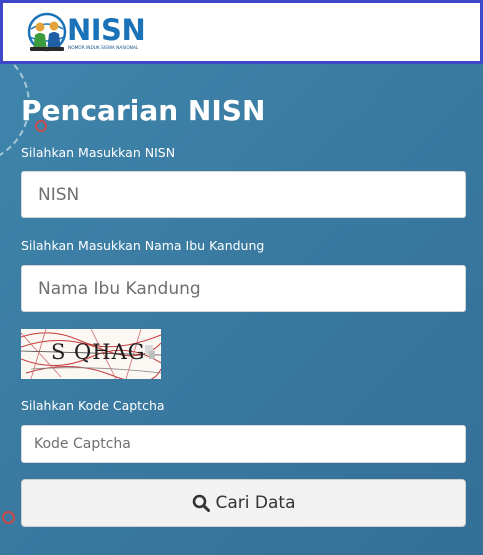 The width and height of the screenshot is (483, 555). Describe the element at coordinates (93, 405) in the screenshot. I see `captcha-label: Silahkan Kode Captcha` at that location.